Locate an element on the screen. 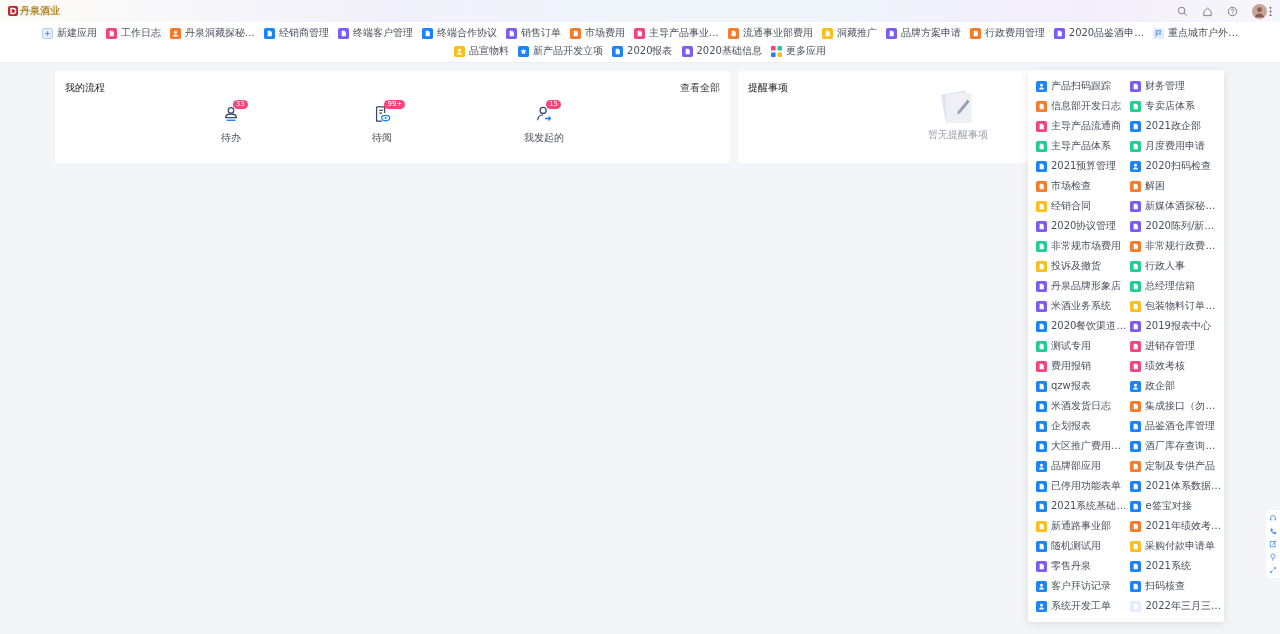 This screenshot has width=1280, height=634. menu-item: 投诉及撤货 is located at coordinates (1081, 266).